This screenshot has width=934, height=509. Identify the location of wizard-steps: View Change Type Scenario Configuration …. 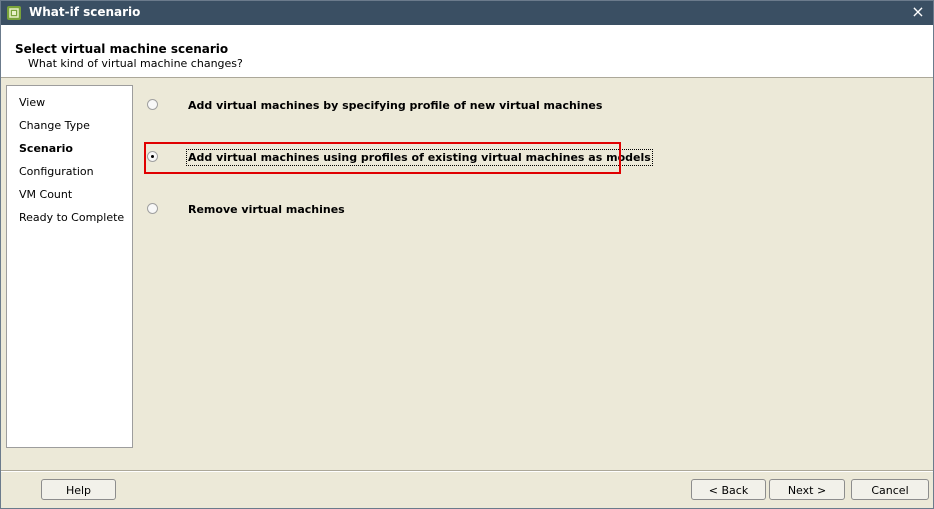
(69, 266).